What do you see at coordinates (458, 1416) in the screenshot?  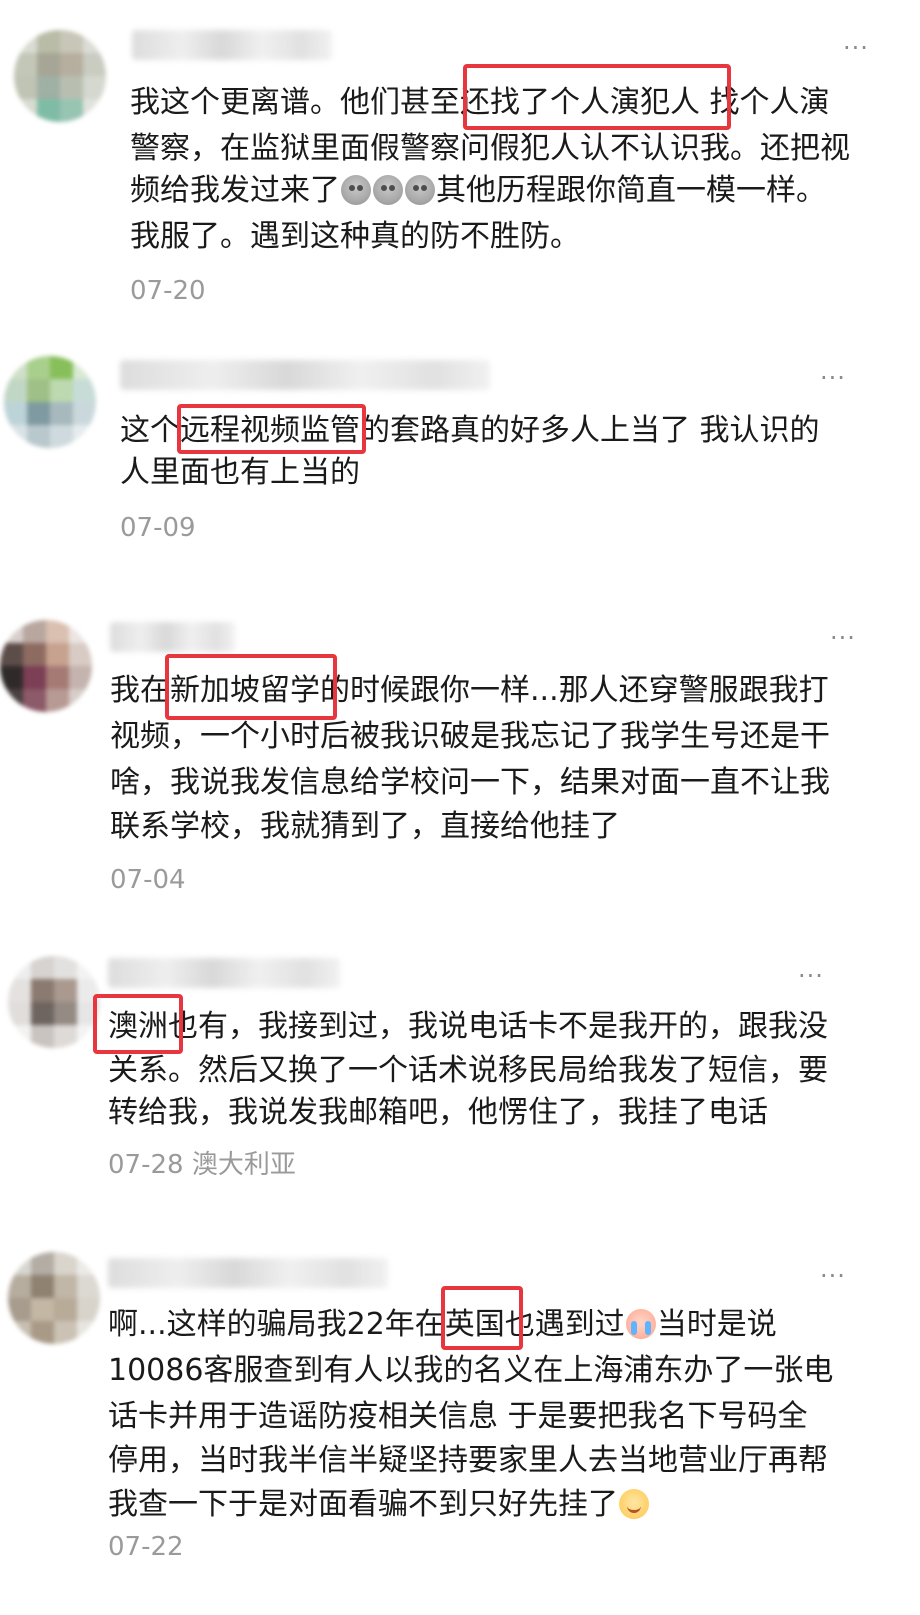 I see `comment-text-line: 话卡并用于造谣防疫相关信息 于是要把我名下号码全` at bounding box center [458, 1416].